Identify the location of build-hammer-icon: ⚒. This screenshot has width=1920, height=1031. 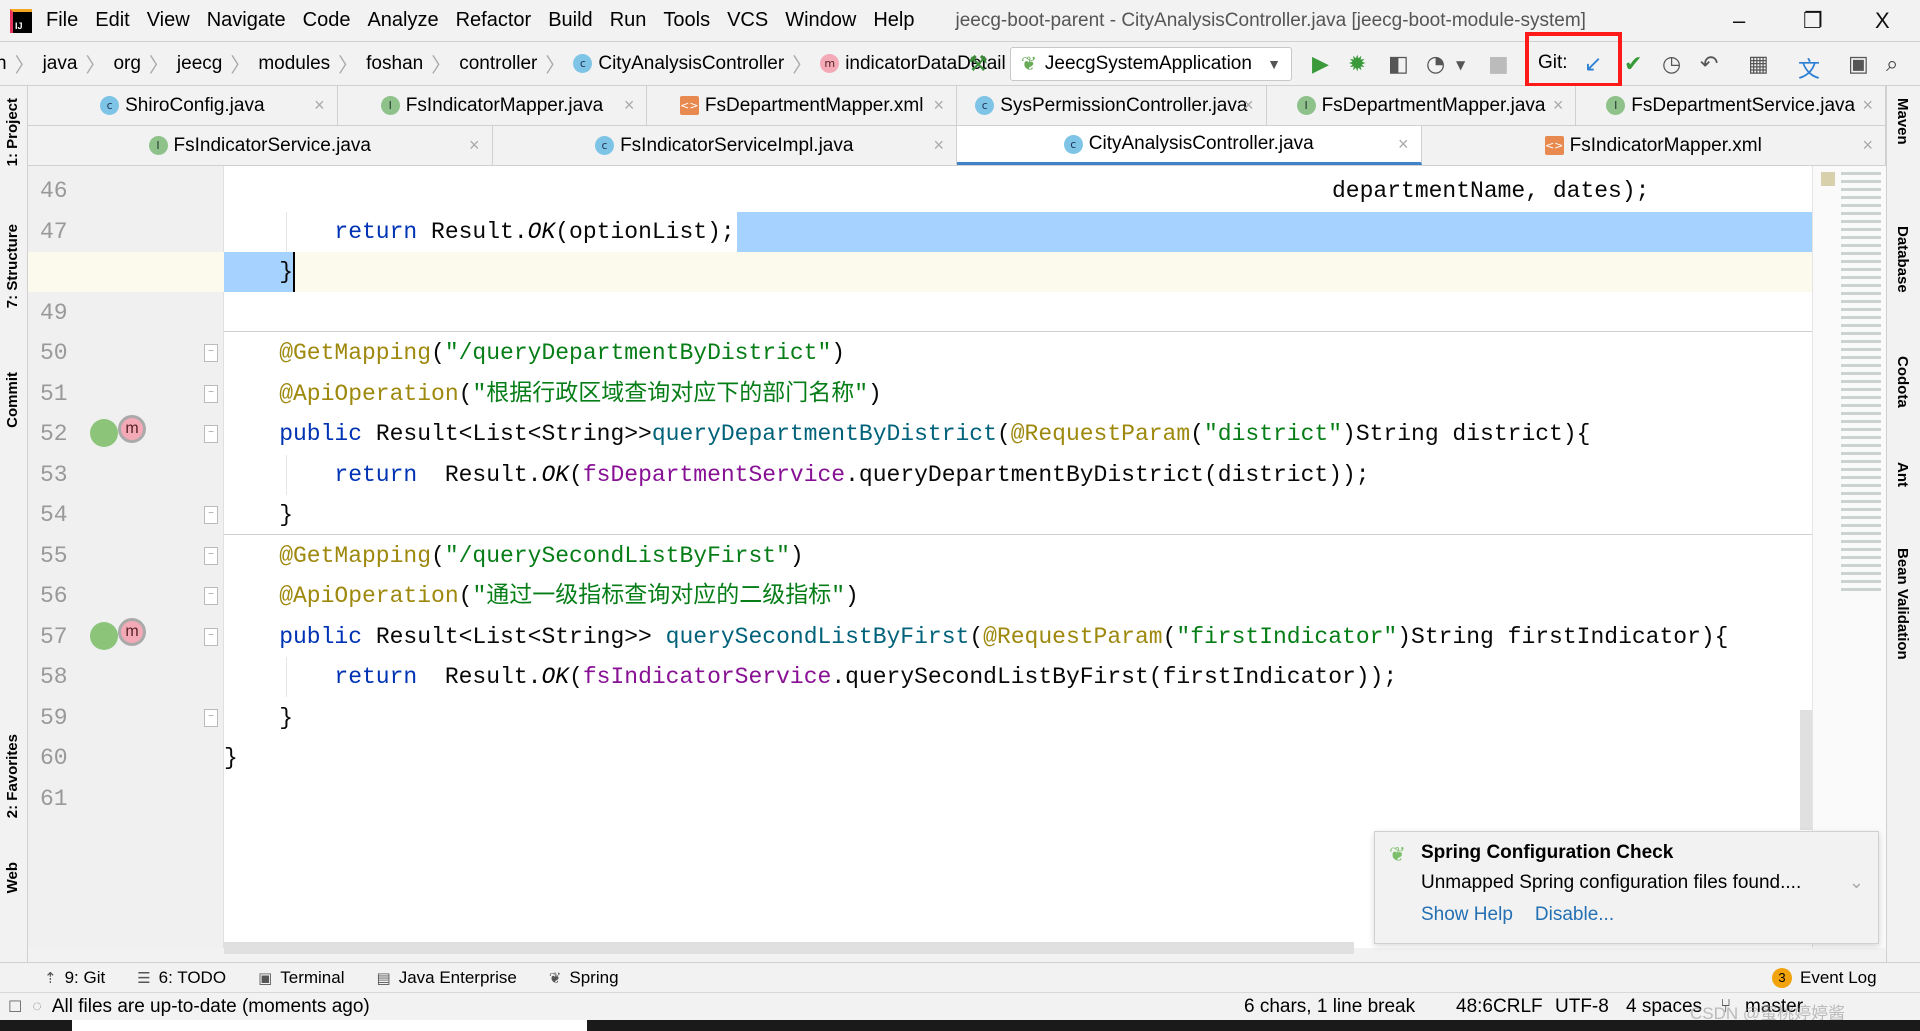
(978, 64).